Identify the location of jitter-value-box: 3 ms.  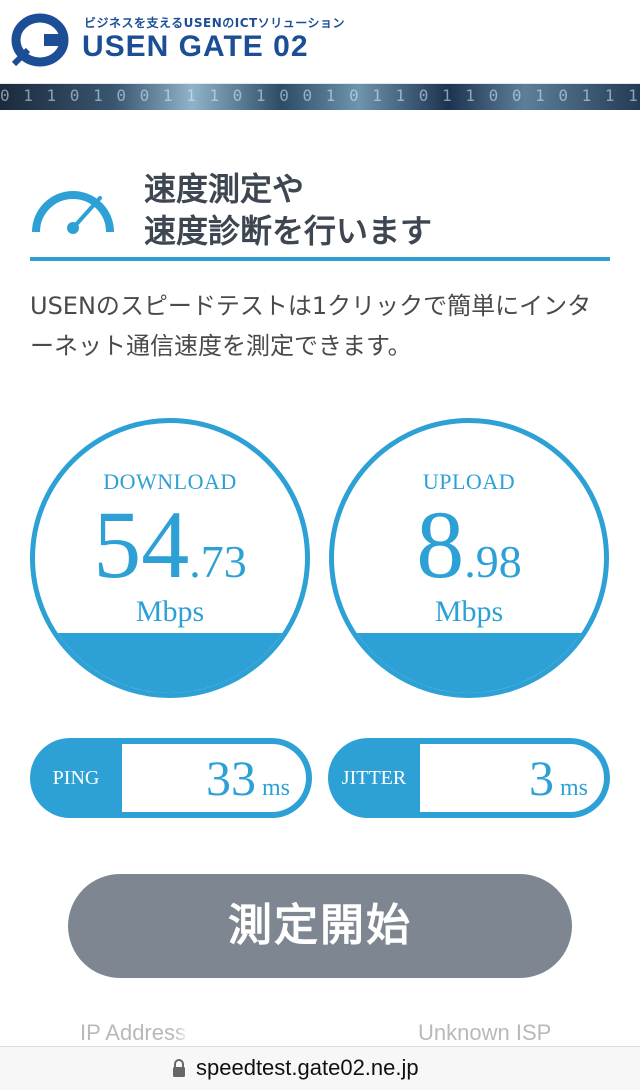
(512, 778).